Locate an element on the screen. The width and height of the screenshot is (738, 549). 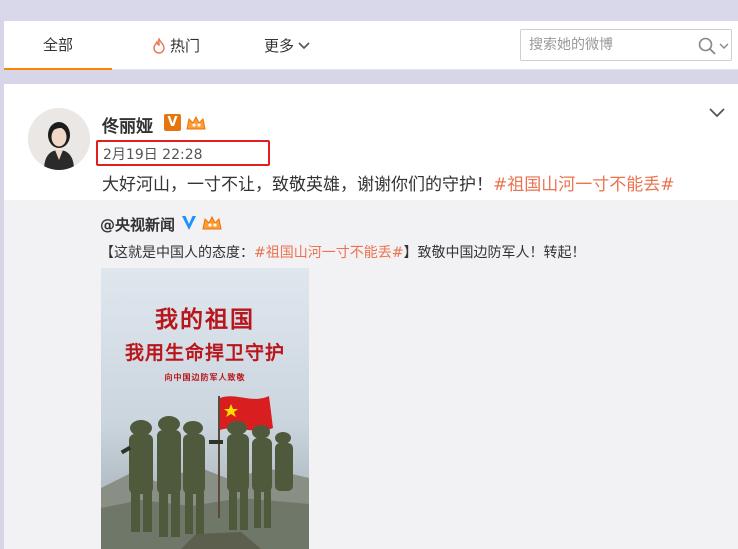
repost-text-before: 【这就是中国人的态度： is located at coordinates (177, 253).